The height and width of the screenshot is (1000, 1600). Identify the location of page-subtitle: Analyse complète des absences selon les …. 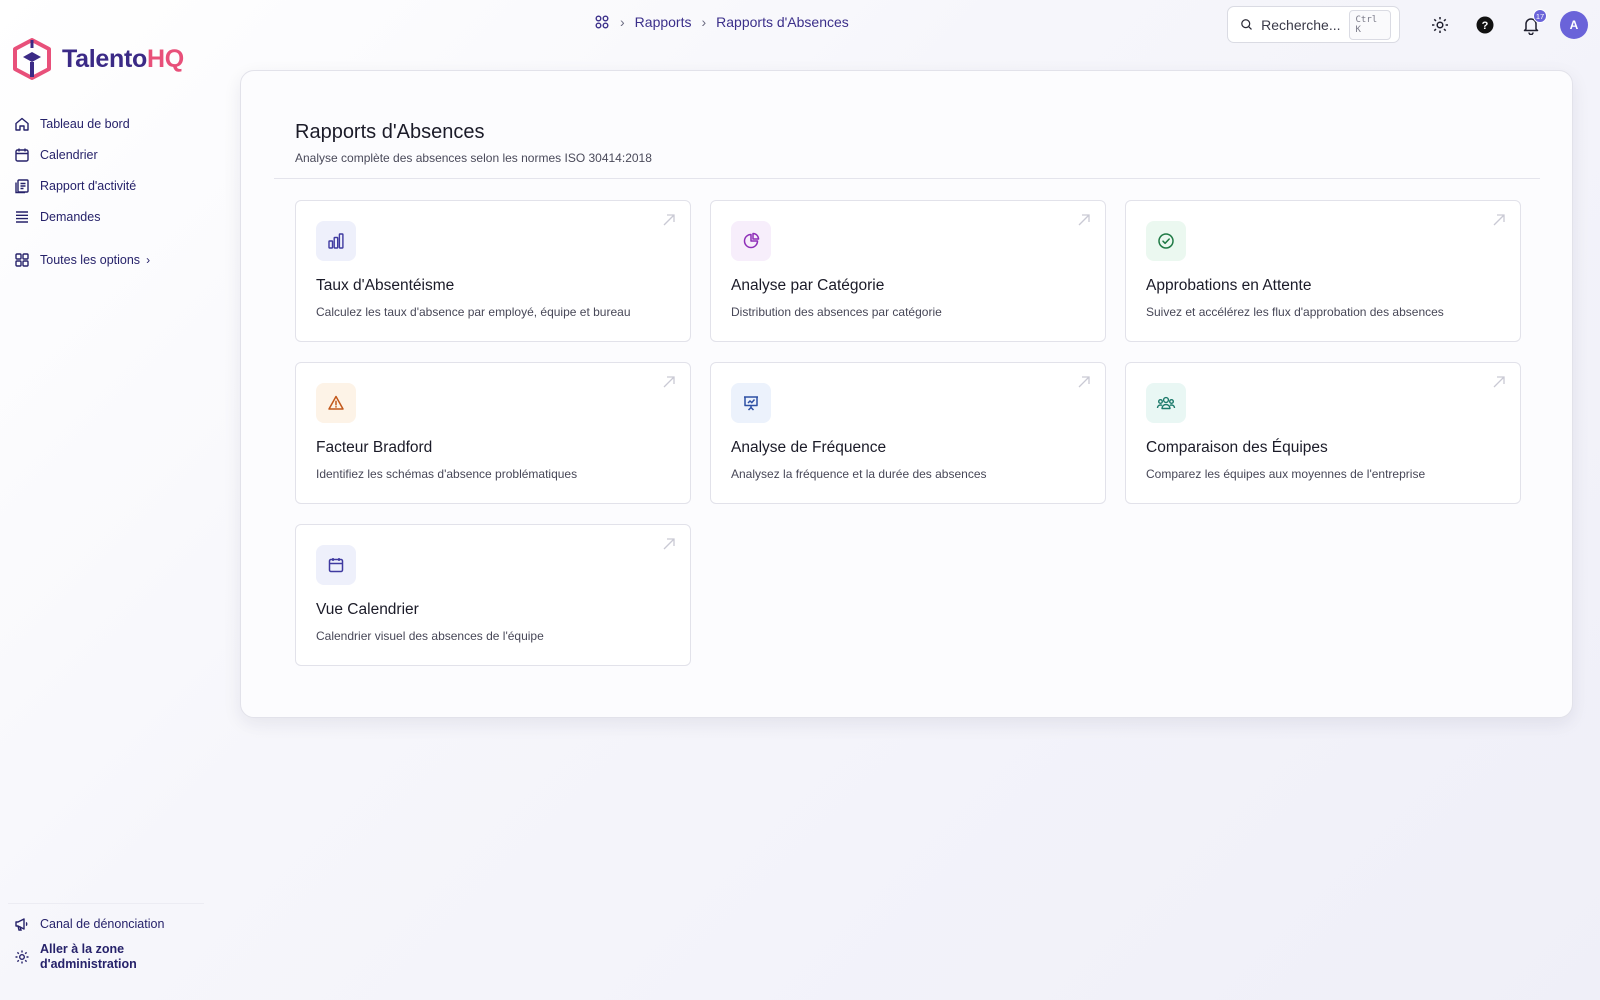
(473, 158).